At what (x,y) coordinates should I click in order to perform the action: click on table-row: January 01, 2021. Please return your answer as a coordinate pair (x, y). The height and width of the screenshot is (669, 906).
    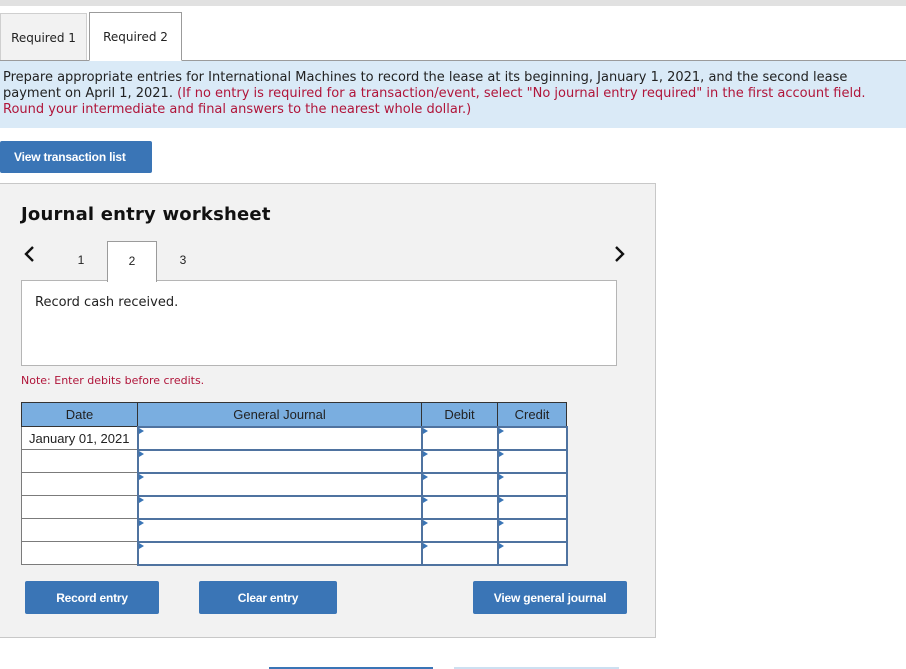
    Looking at the image, I should click on (294, 438).